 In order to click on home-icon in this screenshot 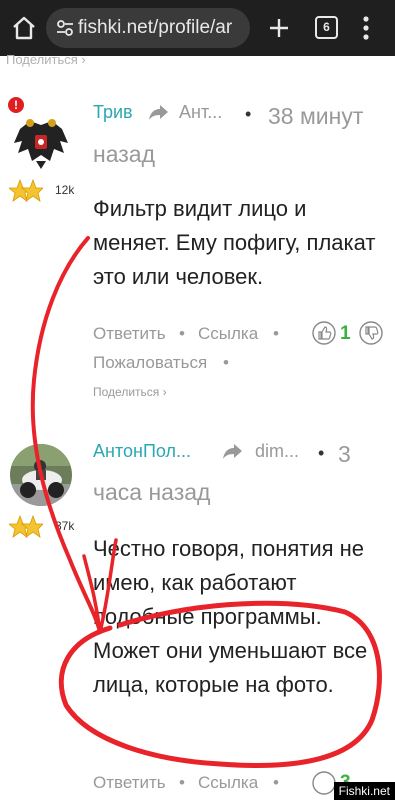, I will do `click(24, 28)`.